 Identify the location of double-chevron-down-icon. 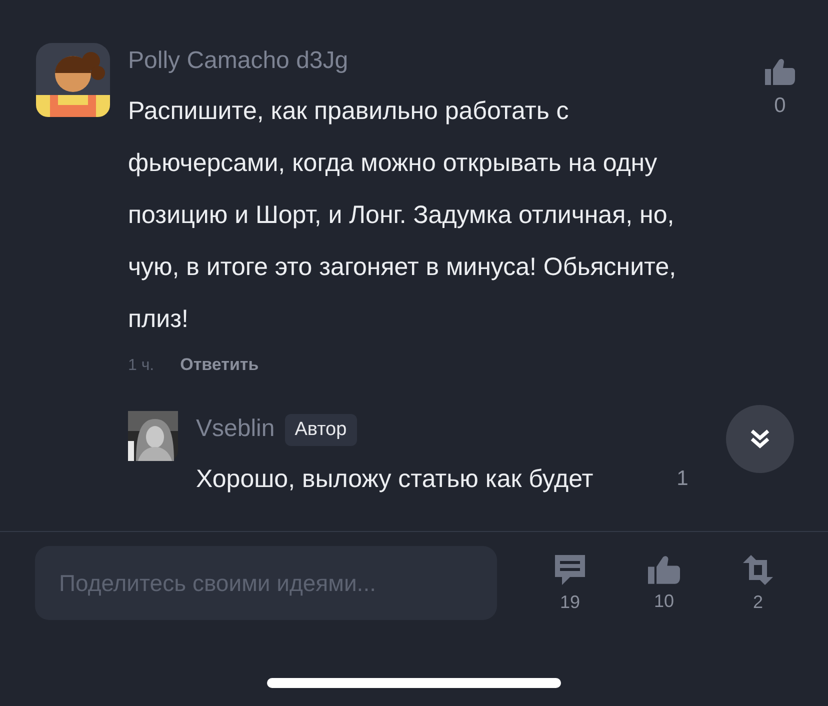
(760, 439).